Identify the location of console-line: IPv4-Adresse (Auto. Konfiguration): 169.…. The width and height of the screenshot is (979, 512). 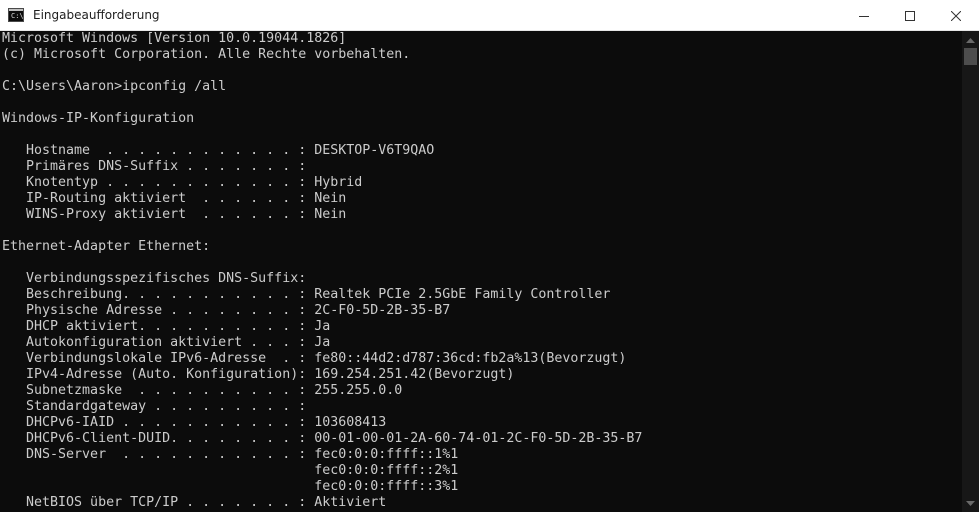
(258, 374).